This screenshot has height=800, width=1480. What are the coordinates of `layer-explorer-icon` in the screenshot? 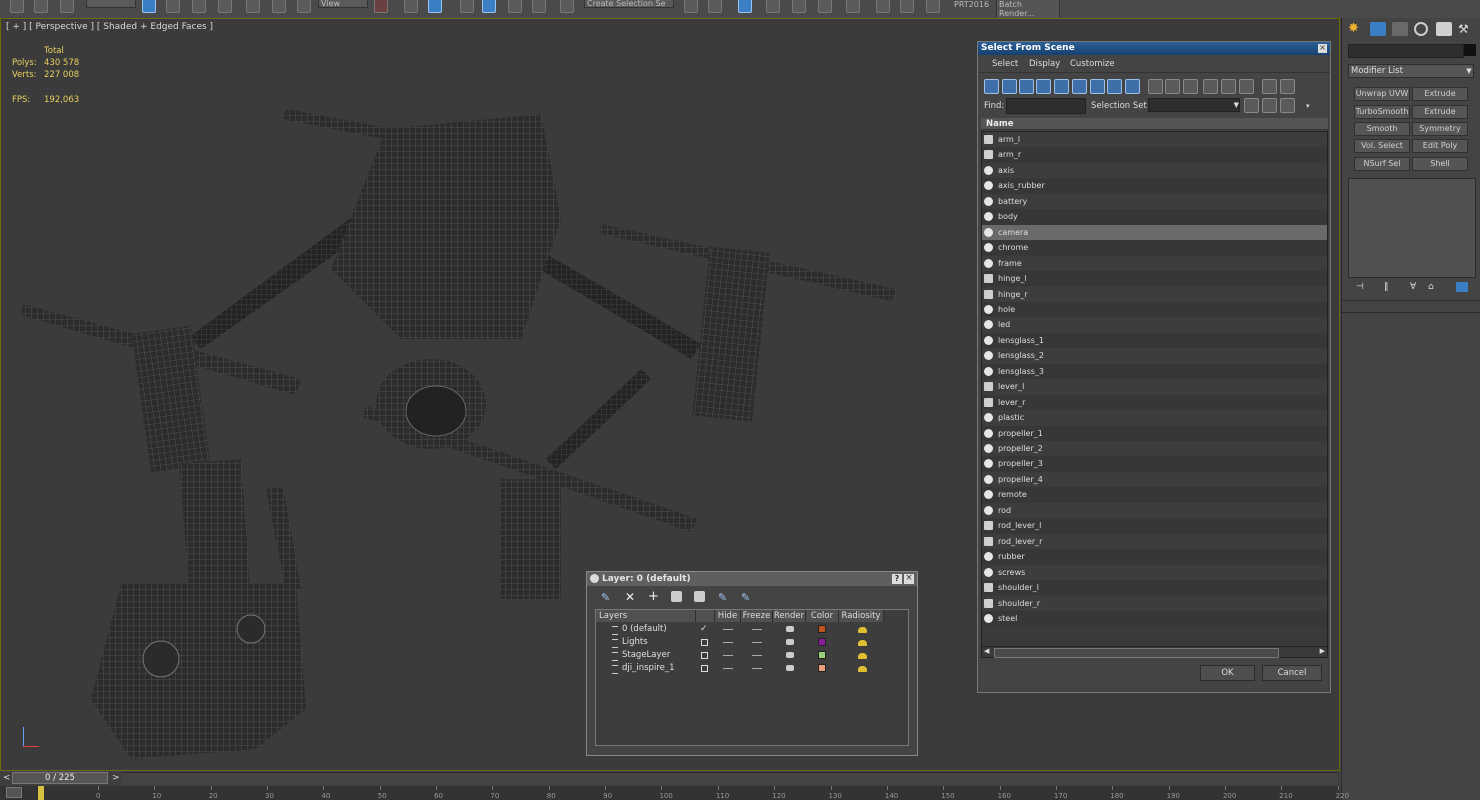 It's located at (745, 6).